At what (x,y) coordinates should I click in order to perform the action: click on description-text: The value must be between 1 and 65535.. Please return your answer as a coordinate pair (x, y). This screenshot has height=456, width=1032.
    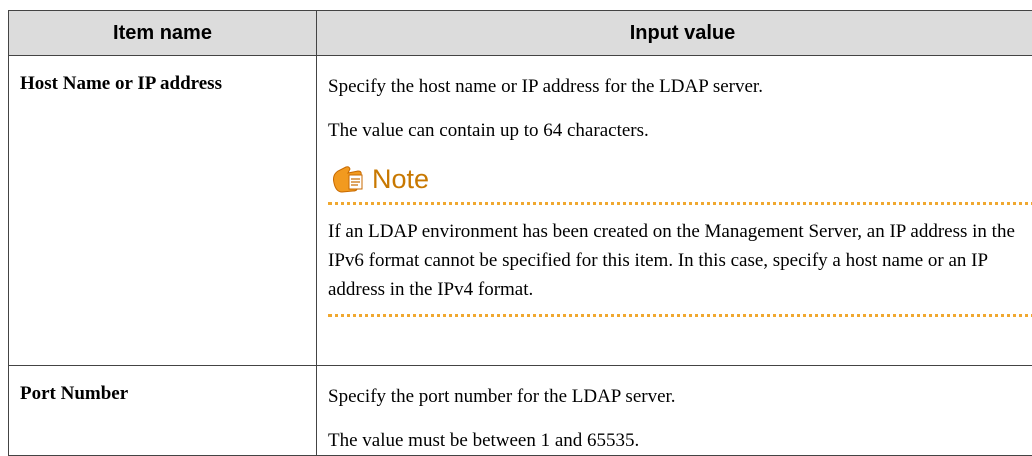
    Looking at the image, I should click on (680, 441).